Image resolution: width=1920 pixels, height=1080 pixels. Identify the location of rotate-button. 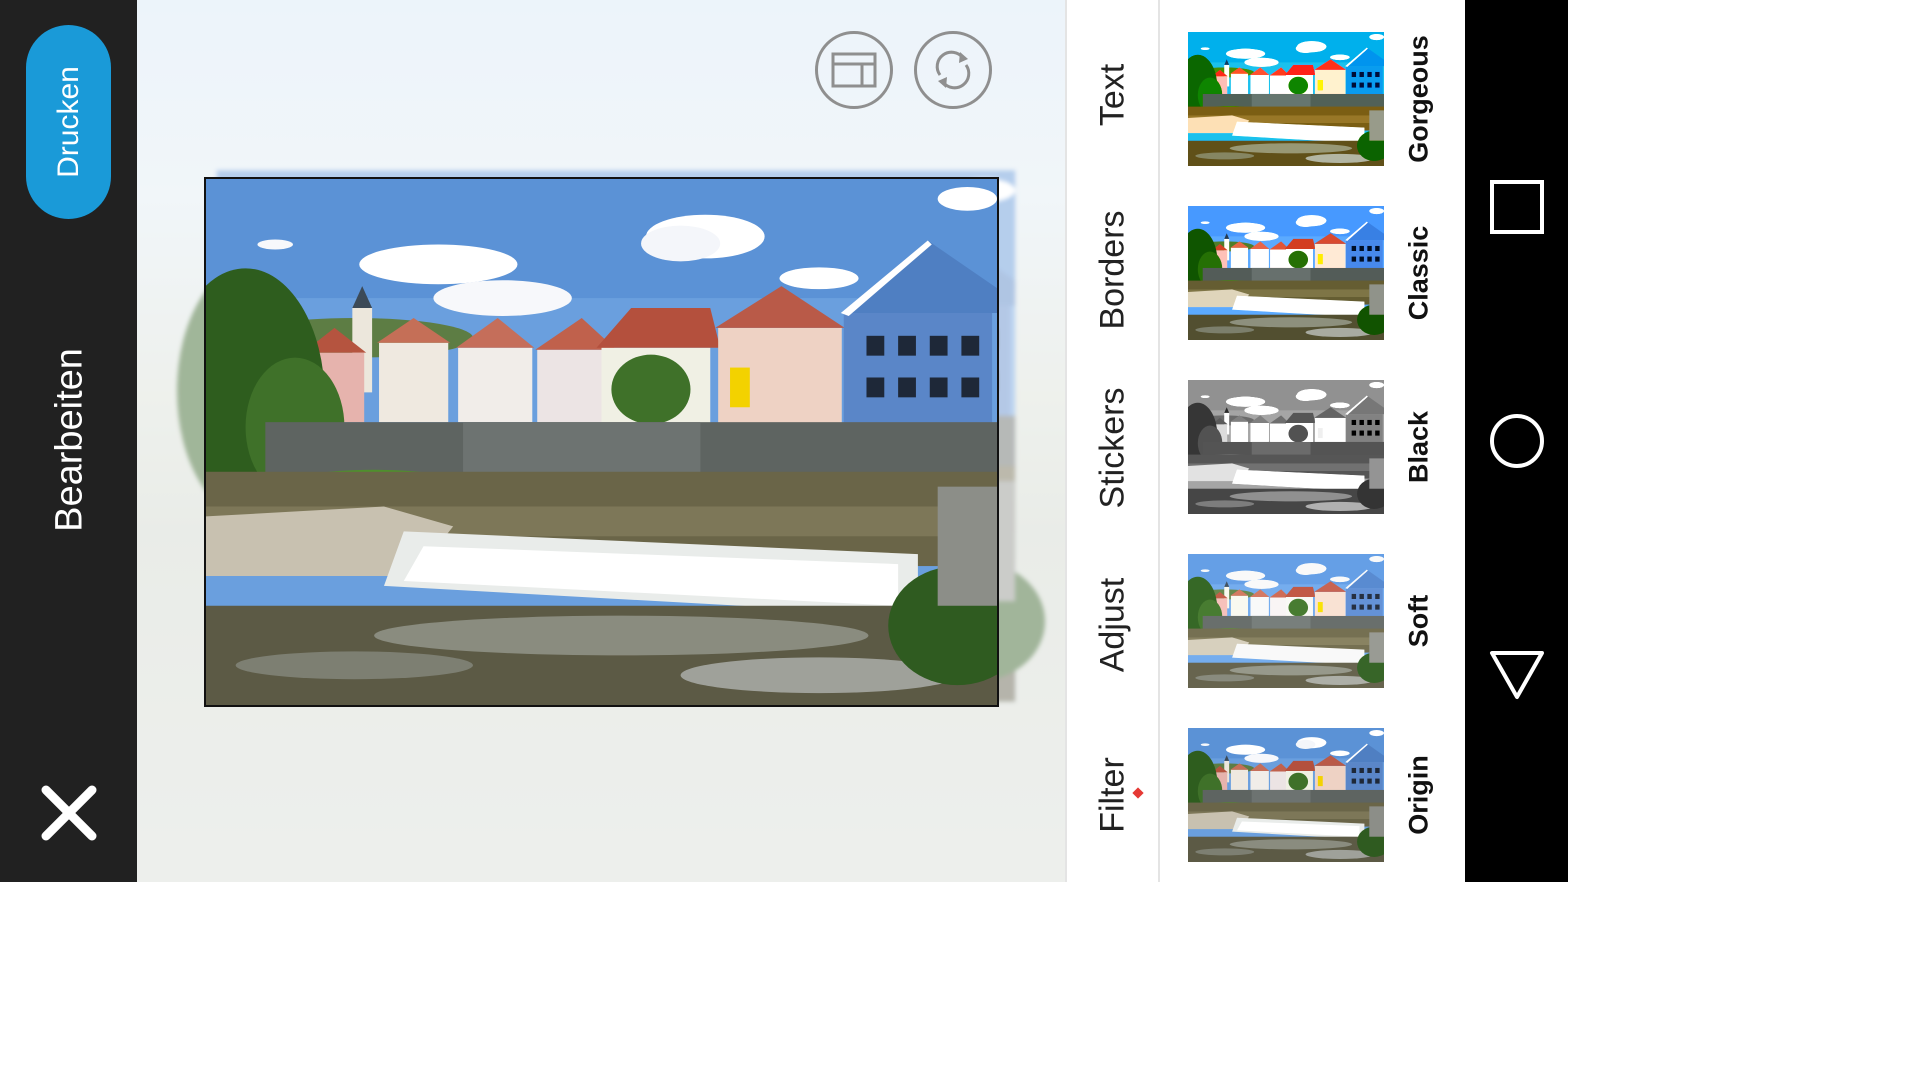
(953, 70).